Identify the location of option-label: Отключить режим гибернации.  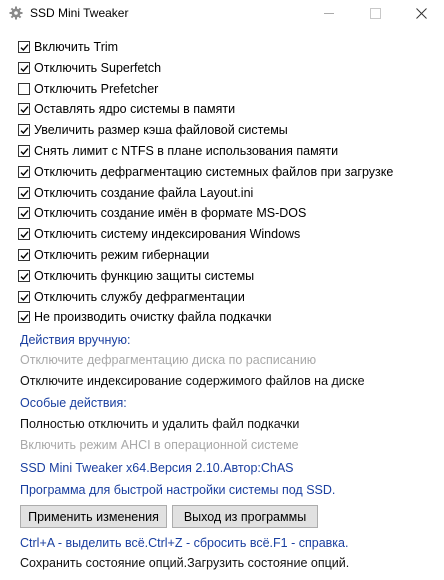
(122, 255).